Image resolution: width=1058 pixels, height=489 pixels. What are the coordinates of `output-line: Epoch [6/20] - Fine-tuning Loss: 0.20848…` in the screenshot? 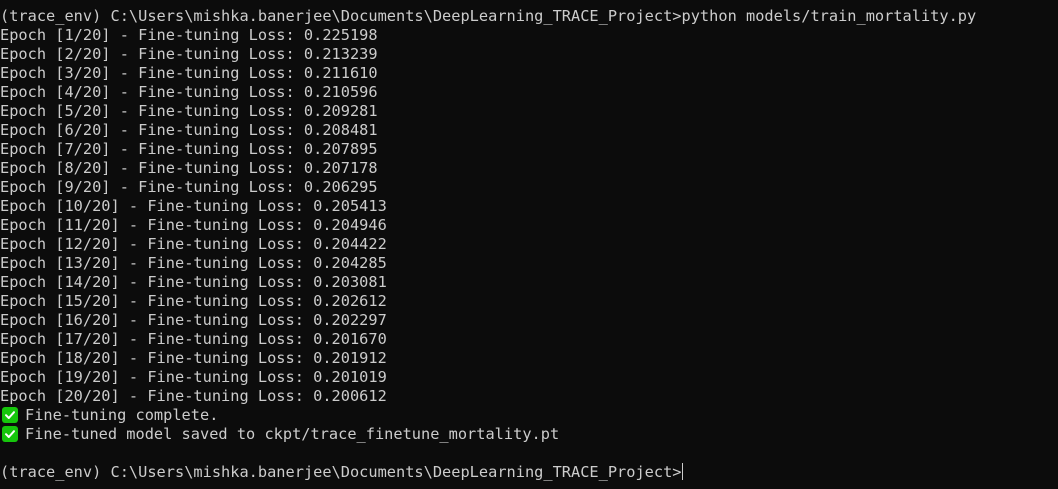 It's located at (189, 130).